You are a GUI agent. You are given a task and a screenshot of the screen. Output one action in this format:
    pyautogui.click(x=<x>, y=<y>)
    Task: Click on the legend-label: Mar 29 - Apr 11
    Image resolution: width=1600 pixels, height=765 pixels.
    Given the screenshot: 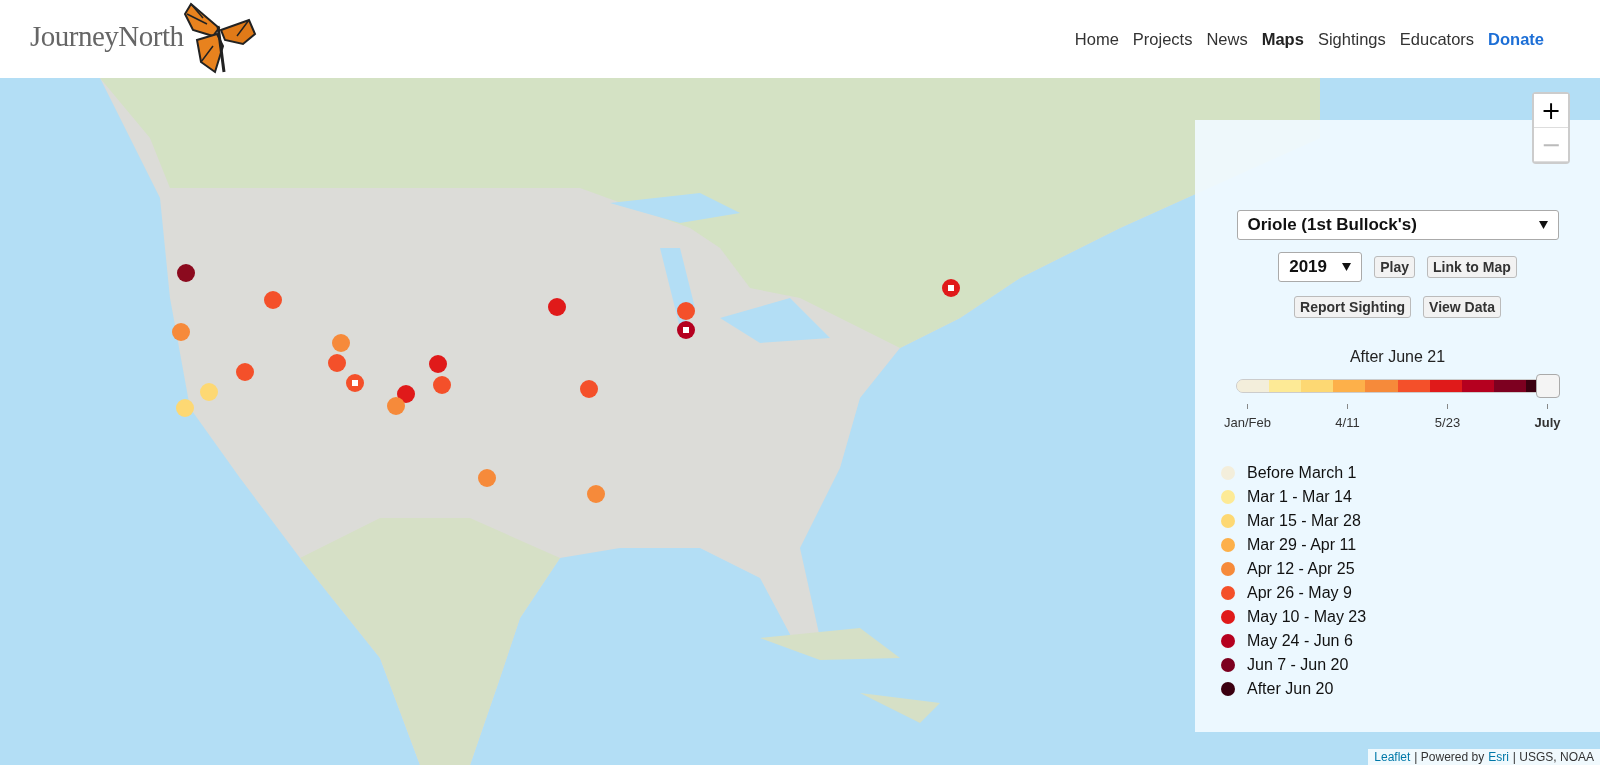 What is the action you would take?
    pyautogui.click(x=1302, y=545)
    